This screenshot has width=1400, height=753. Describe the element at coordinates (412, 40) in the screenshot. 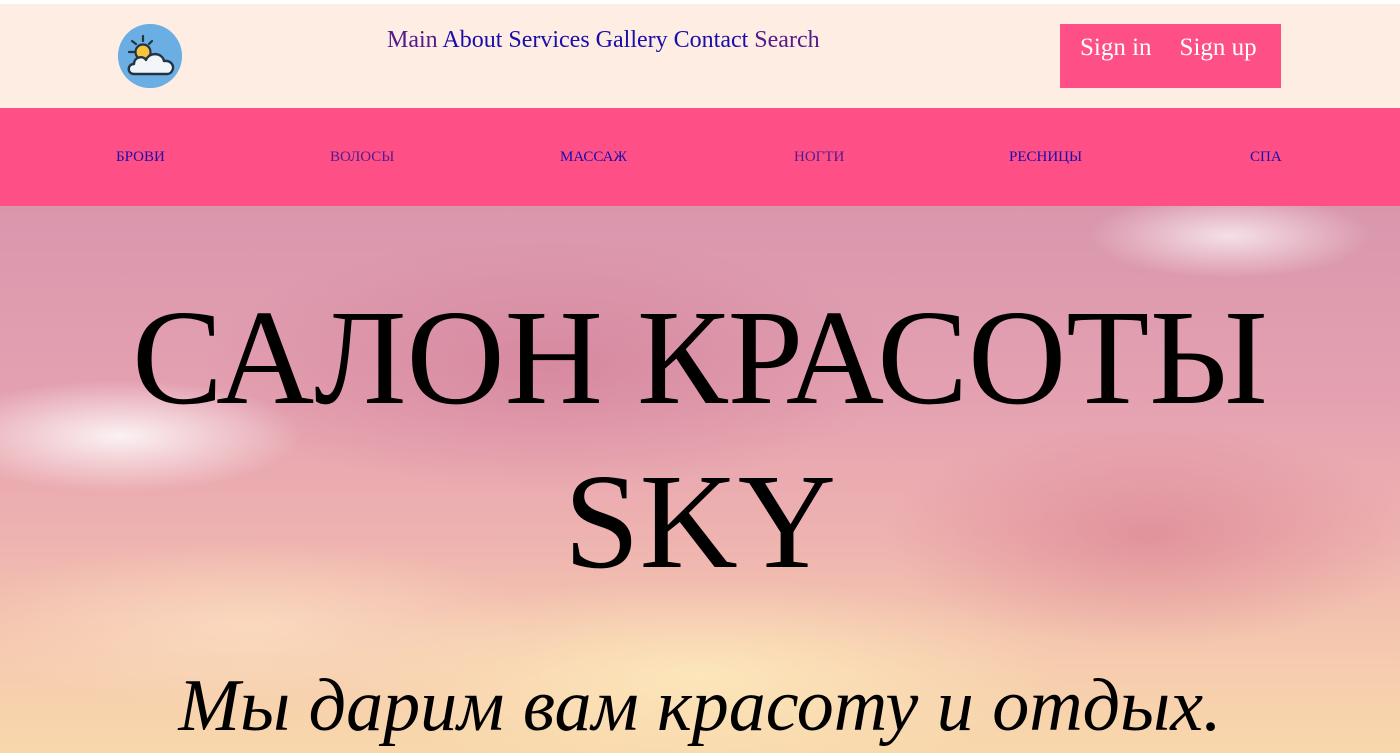

I see `nav-link-main: Main` at that location.